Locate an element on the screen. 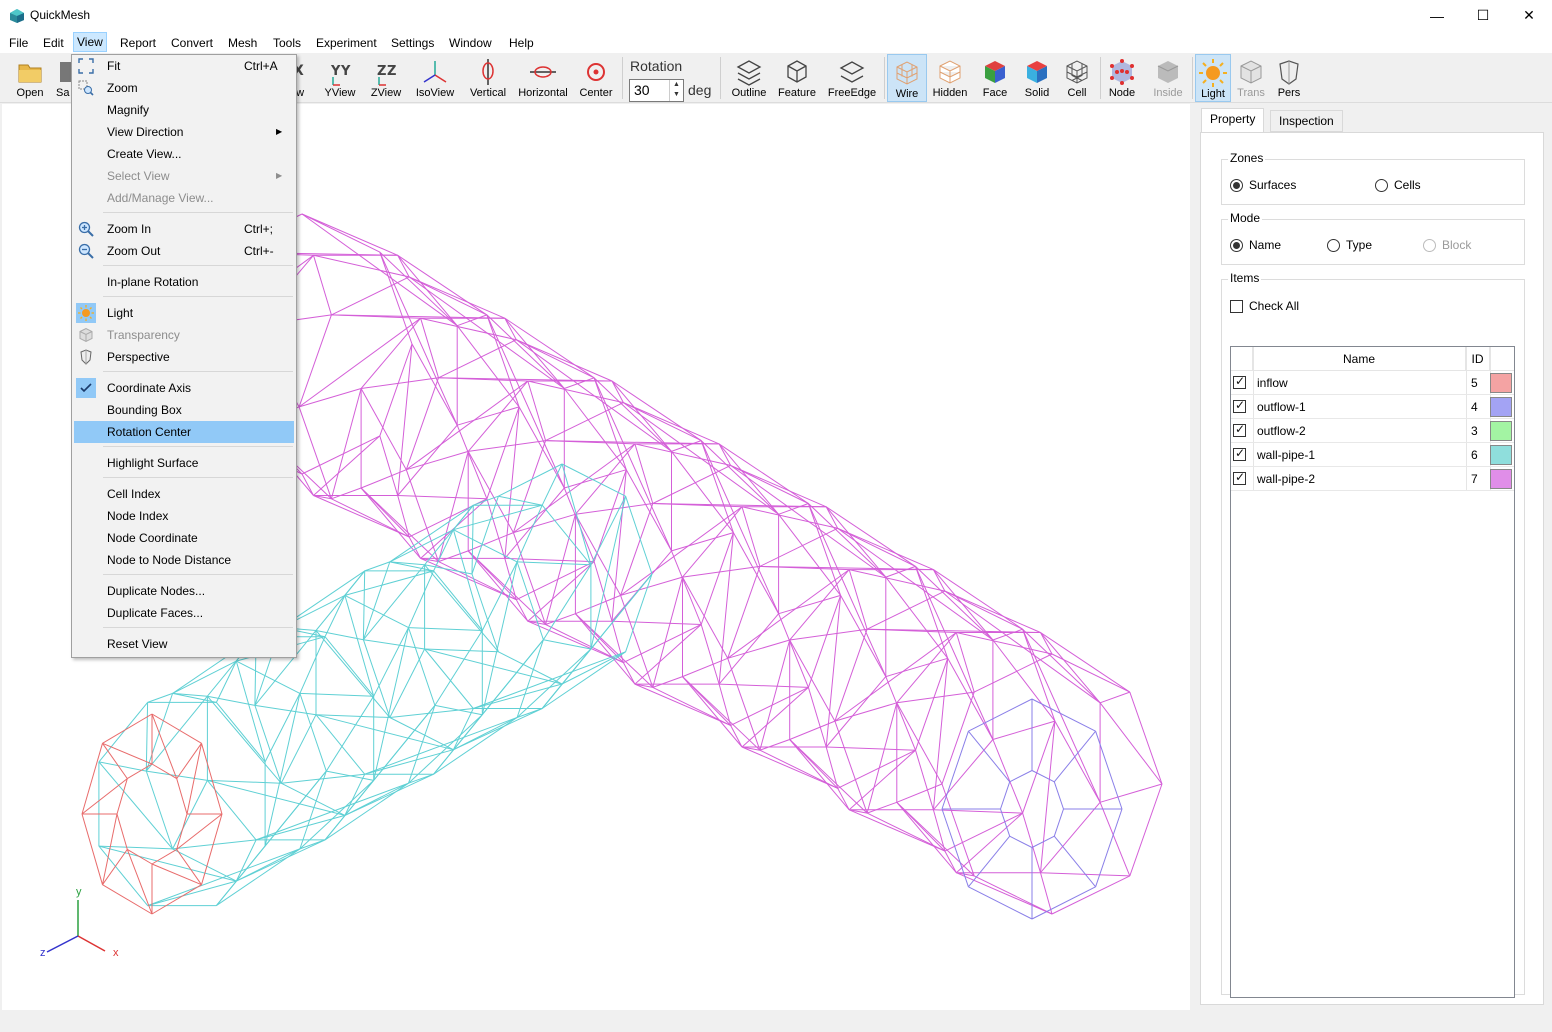 This screenshot has width=1552, height=1032. surfaces-radio: Surfaces is located at coordinates (1263, 185).